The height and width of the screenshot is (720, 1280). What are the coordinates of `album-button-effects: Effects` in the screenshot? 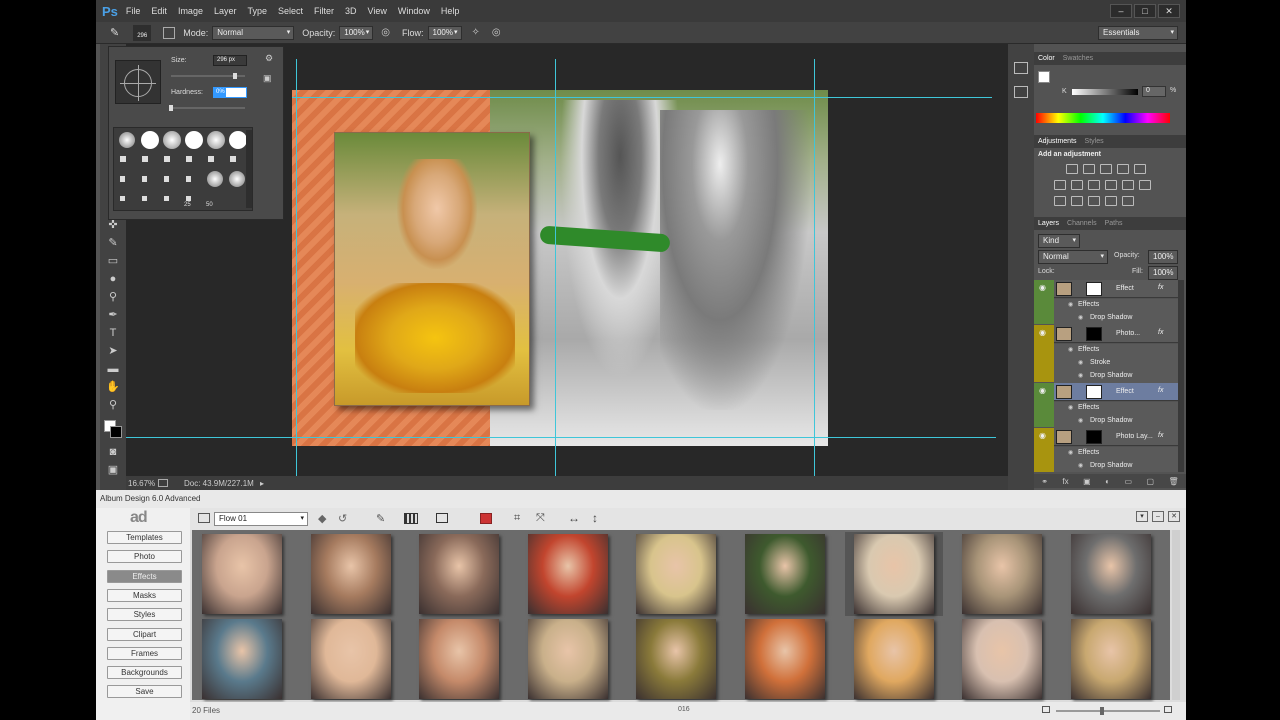 It's located at (144, 576).